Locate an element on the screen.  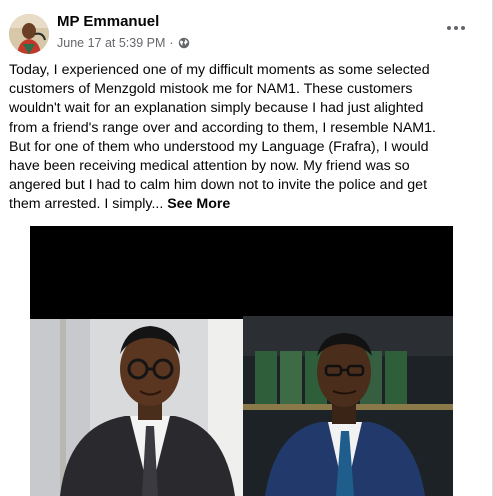
post-text-line-last: them arrested. I simply... See More is located at coordinates (246, 204).